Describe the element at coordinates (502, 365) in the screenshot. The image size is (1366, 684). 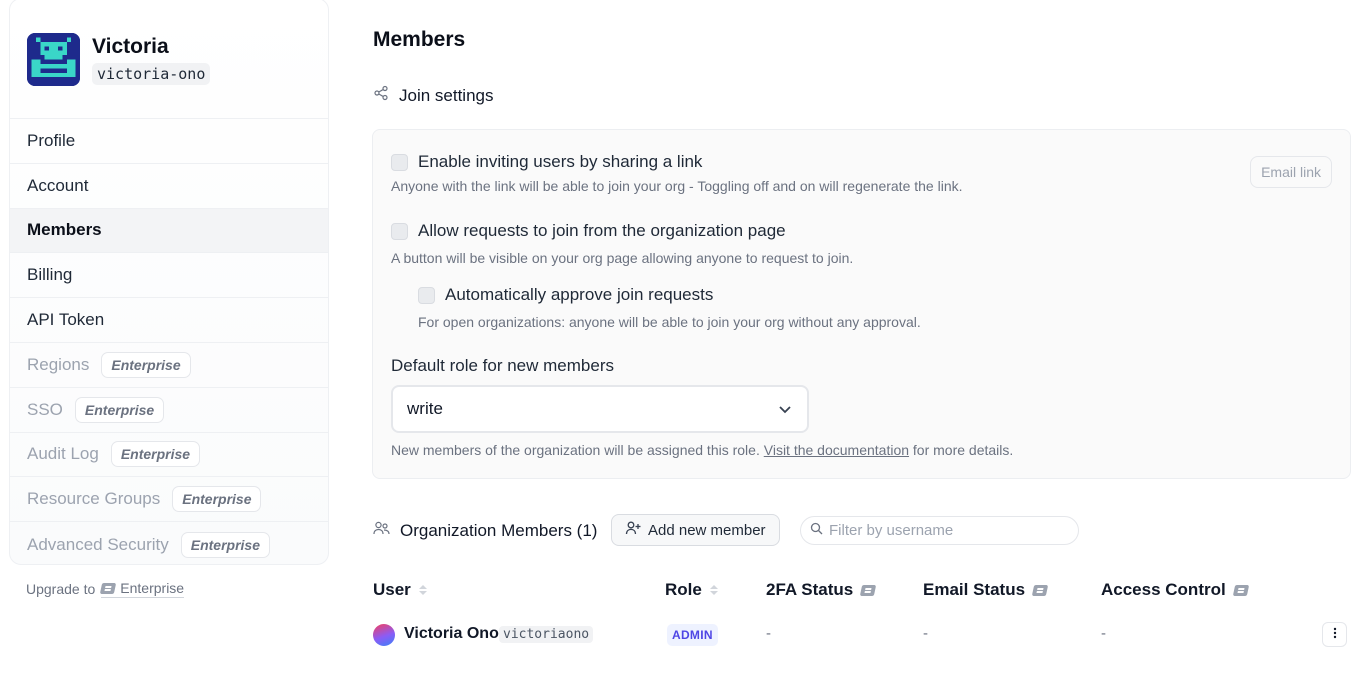
I see `default-role-label: Default role for new members` at that location.